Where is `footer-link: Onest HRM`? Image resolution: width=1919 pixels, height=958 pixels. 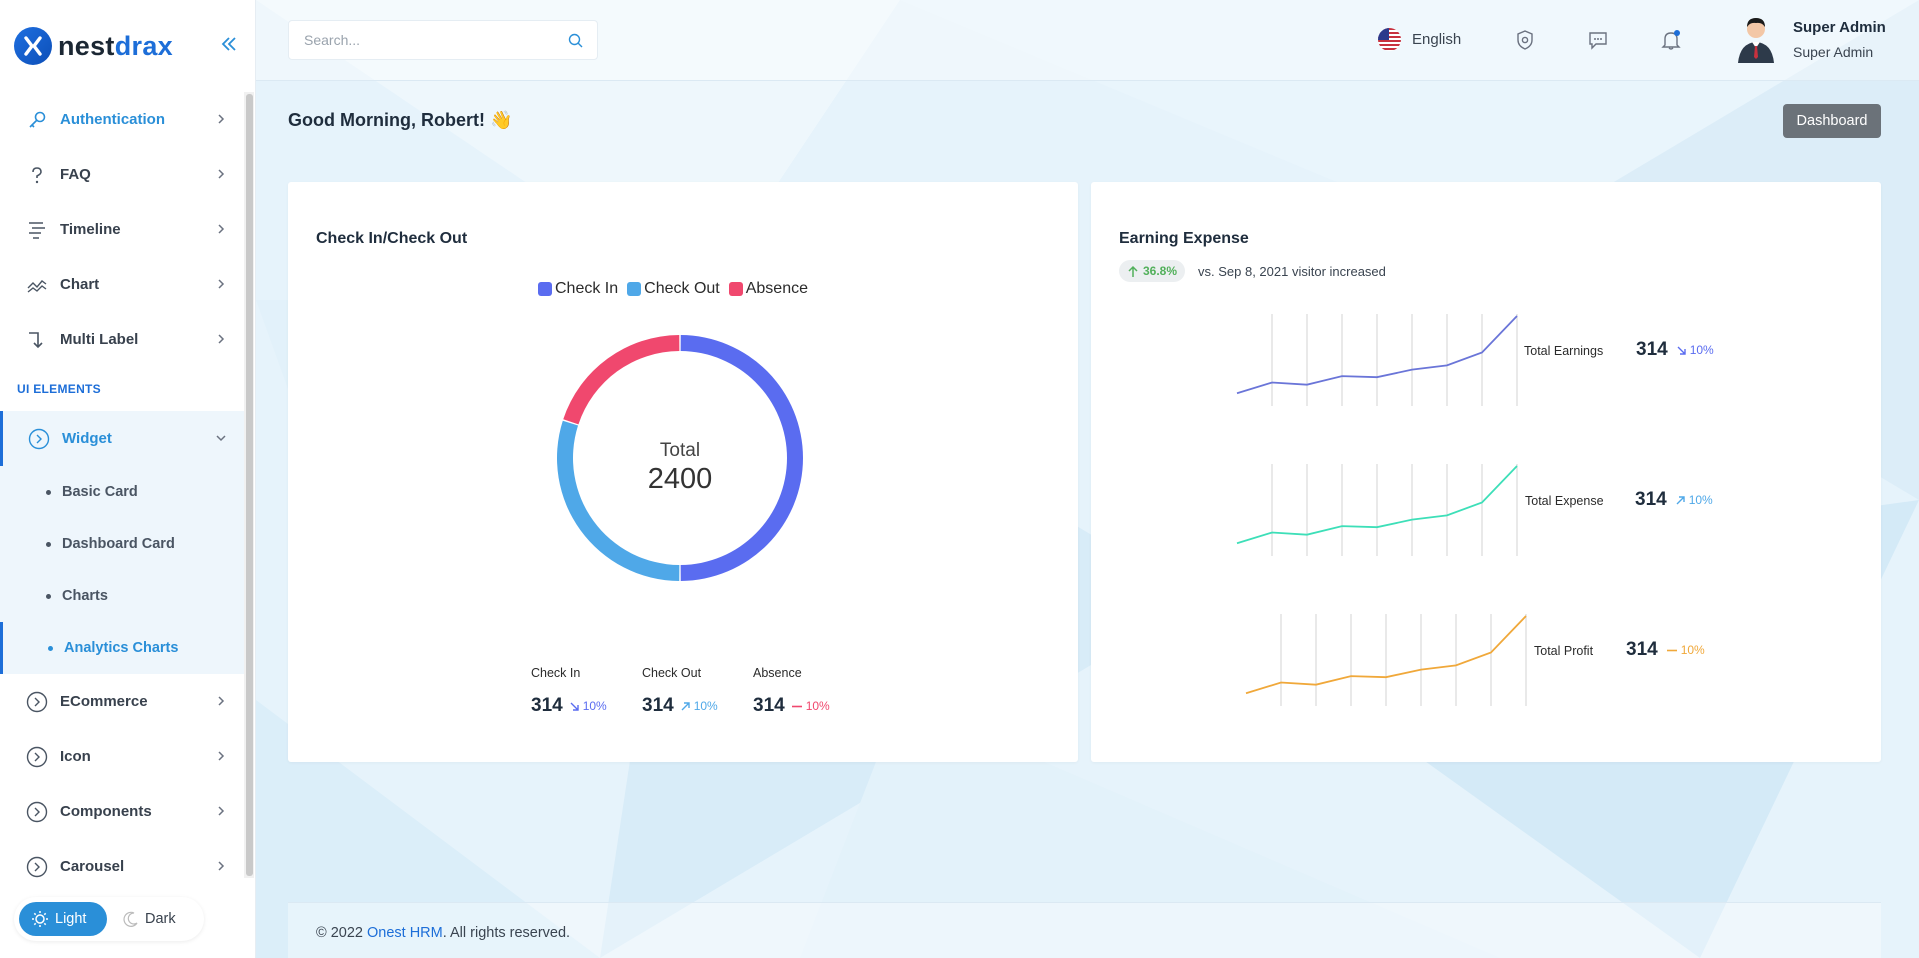
footer-link: Onest HRM is located at coordinates (405, 933).